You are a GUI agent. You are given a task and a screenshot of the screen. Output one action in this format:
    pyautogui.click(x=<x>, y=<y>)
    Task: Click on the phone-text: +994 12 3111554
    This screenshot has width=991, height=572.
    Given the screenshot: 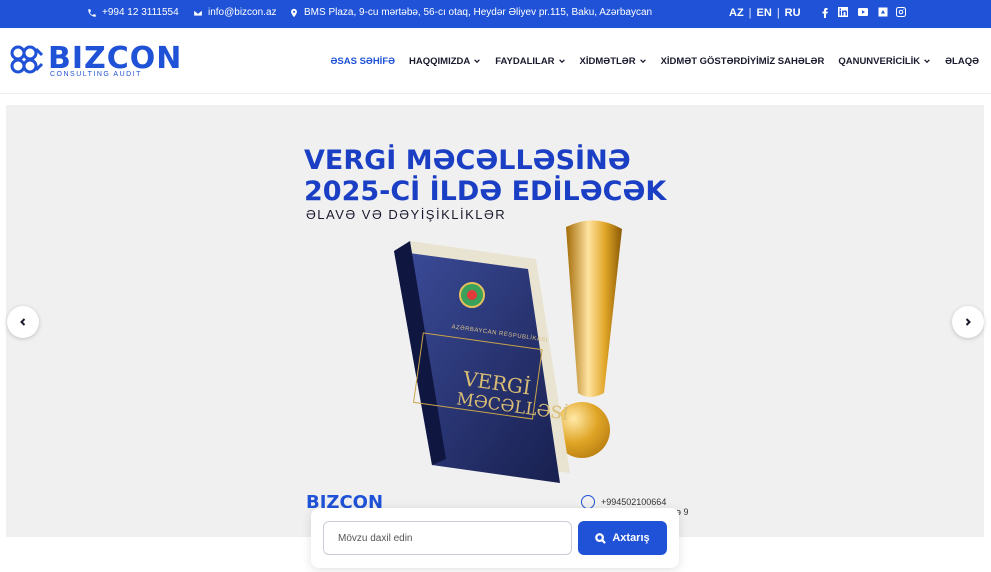 What is the action you would take?
    pyautogui.click(x=140, y=12)
    